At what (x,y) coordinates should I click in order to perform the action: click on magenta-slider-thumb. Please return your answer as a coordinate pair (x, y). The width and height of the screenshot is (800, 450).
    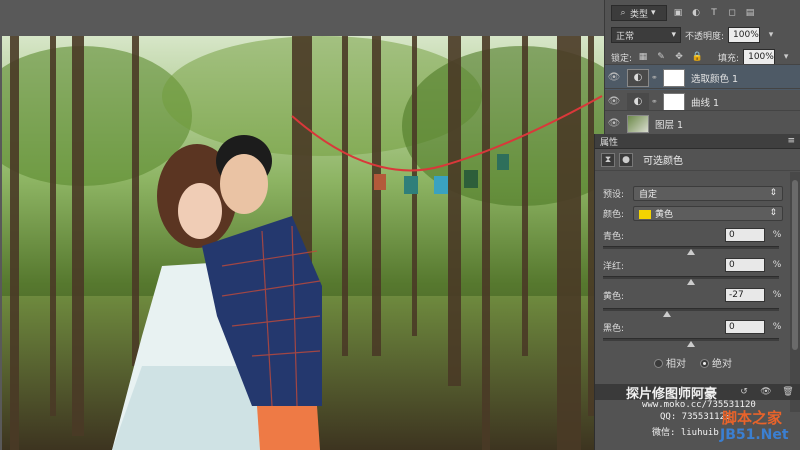
    Looking at the image, I should click on (691, 282).